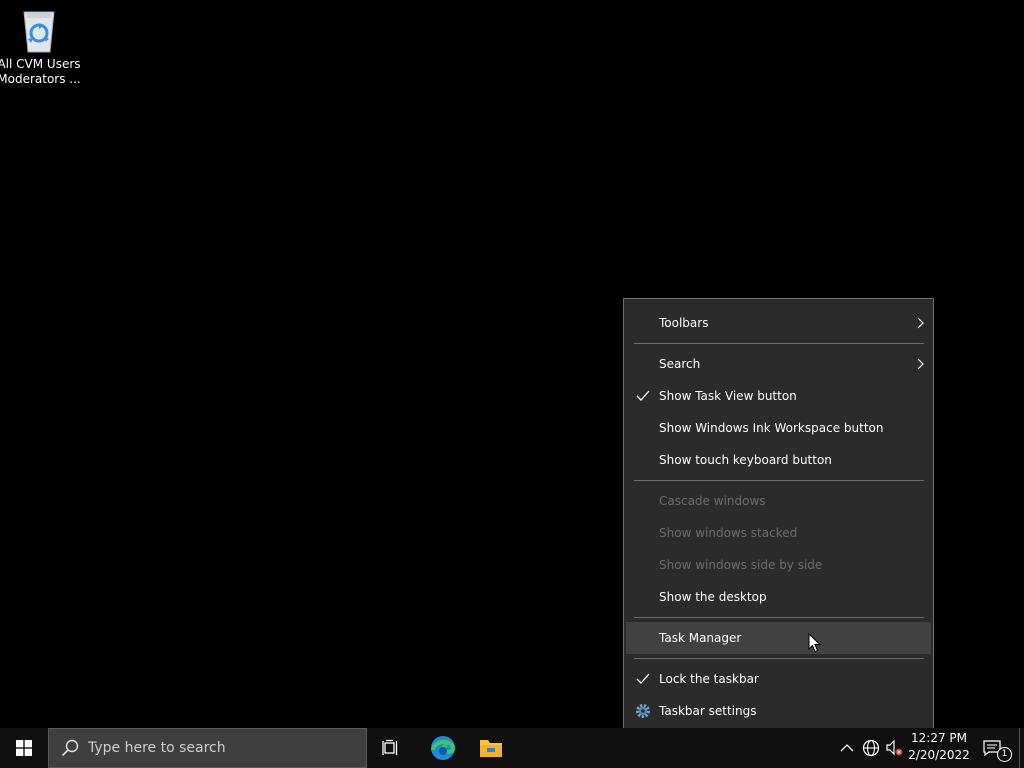 Image resolution: width=1024 pixels, height=768 pixels. I want to click on menu-item-show-task-view: Show Task View button, so click(778, 396).